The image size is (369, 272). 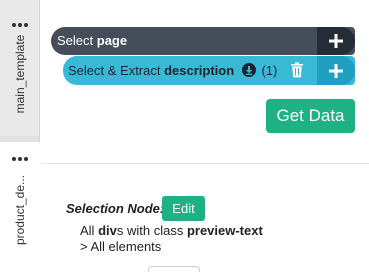 What do you see at coordinates (183, 208) in the screenshot?
I see `edit-button: Edit` at bounding box center [183, 208].